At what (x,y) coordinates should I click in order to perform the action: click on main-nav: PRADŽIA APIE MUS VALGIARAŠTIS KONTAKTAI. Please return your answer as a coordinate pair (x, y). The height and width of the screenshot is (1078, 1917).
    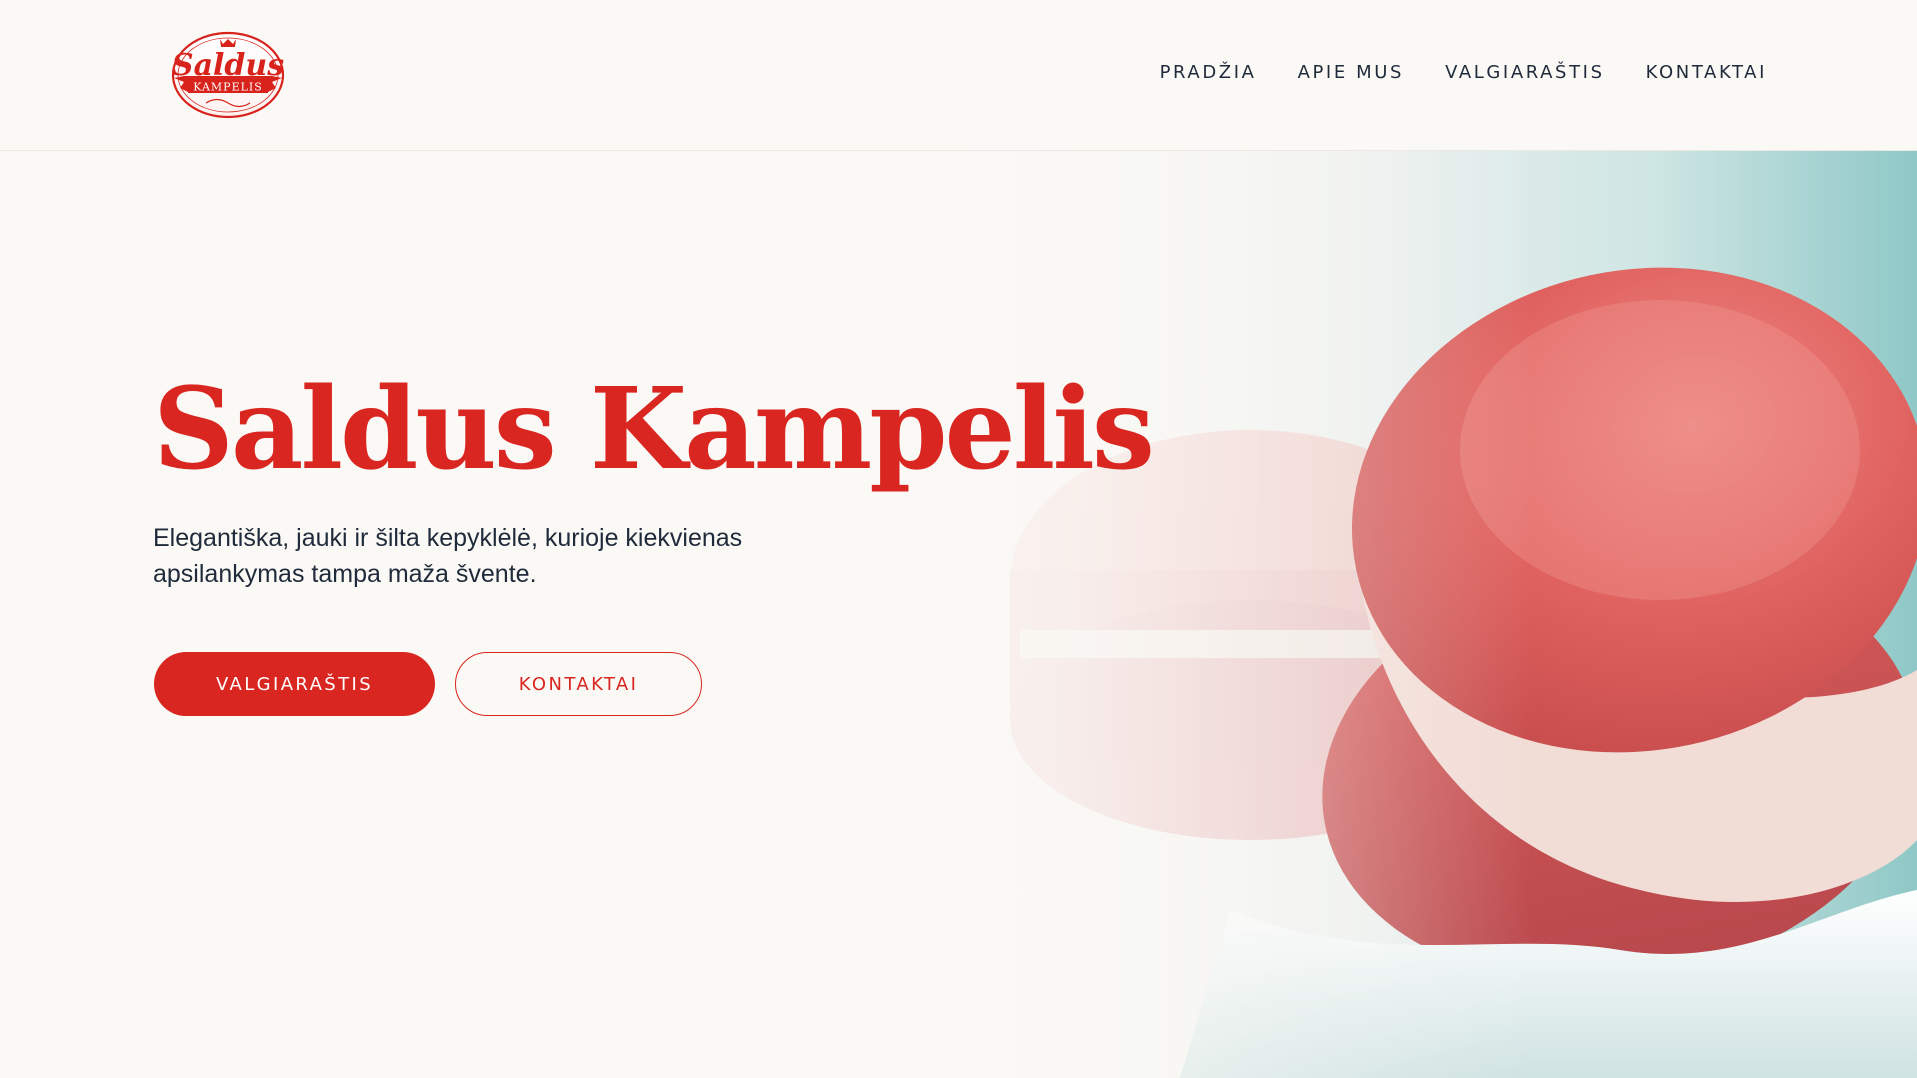
    Looking at the image, I should click on (1463, 72).